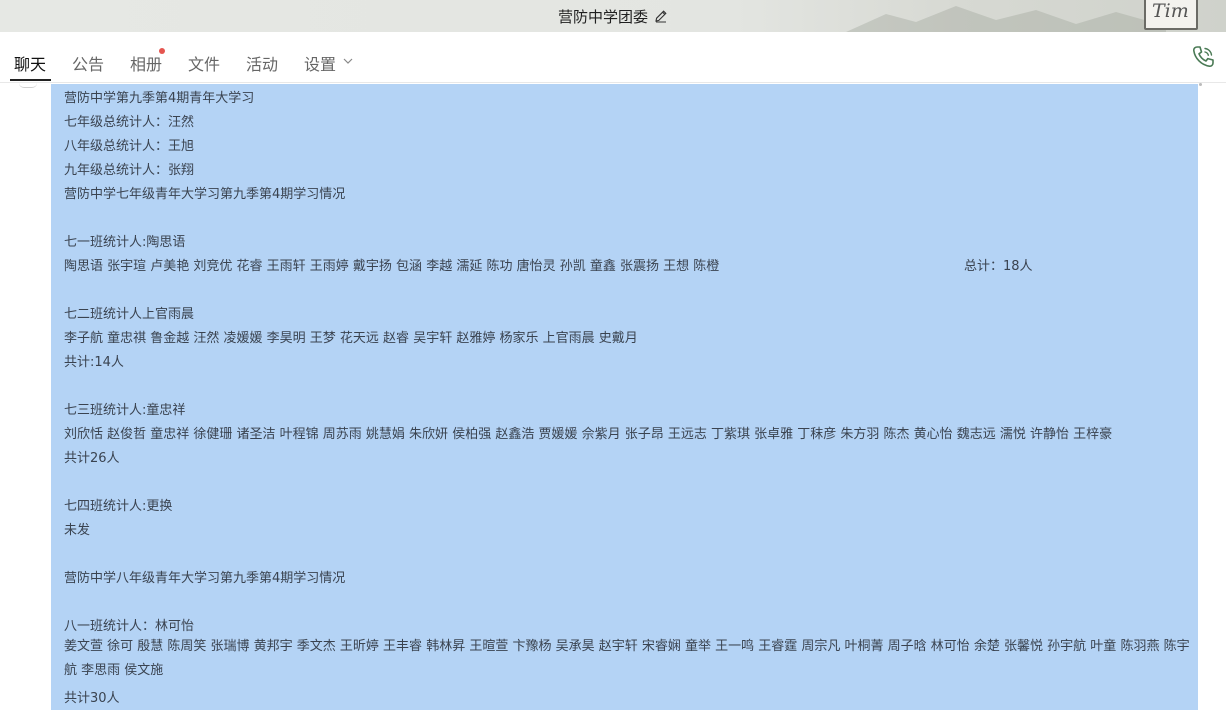 Image resolution: width=1226 pixels, height=710 pixels. I want to click on message-status-dot, so click(1200, 84).